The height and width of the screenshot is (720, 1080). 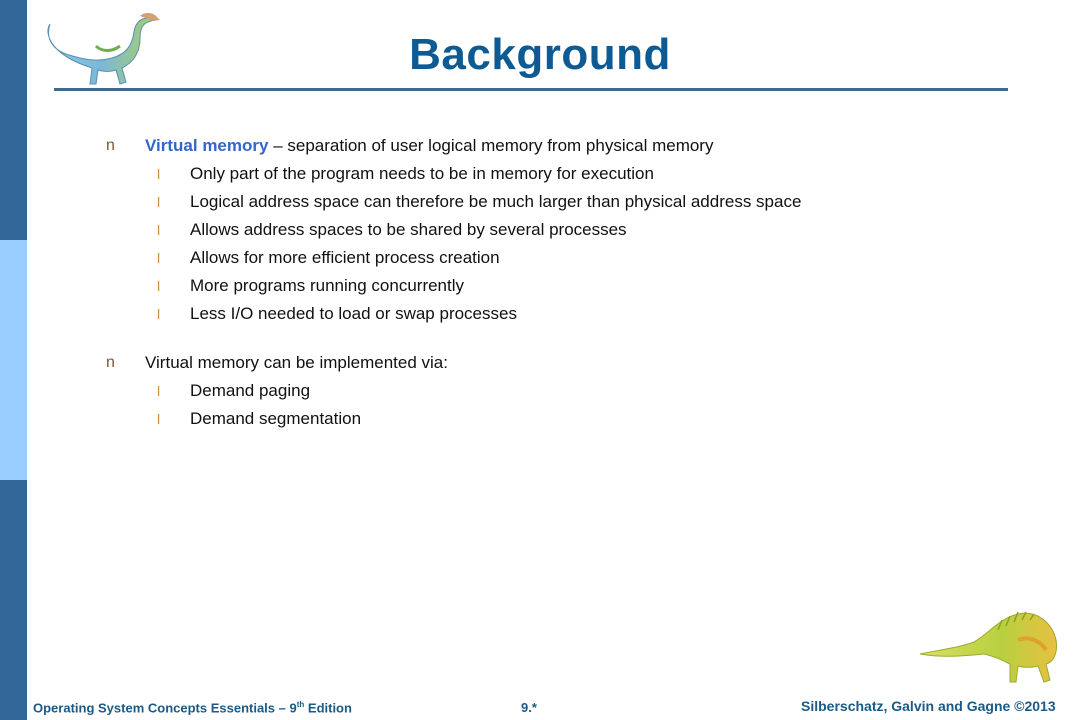 I want to click on slide-number: 9.*, so click(x=529, y=707).